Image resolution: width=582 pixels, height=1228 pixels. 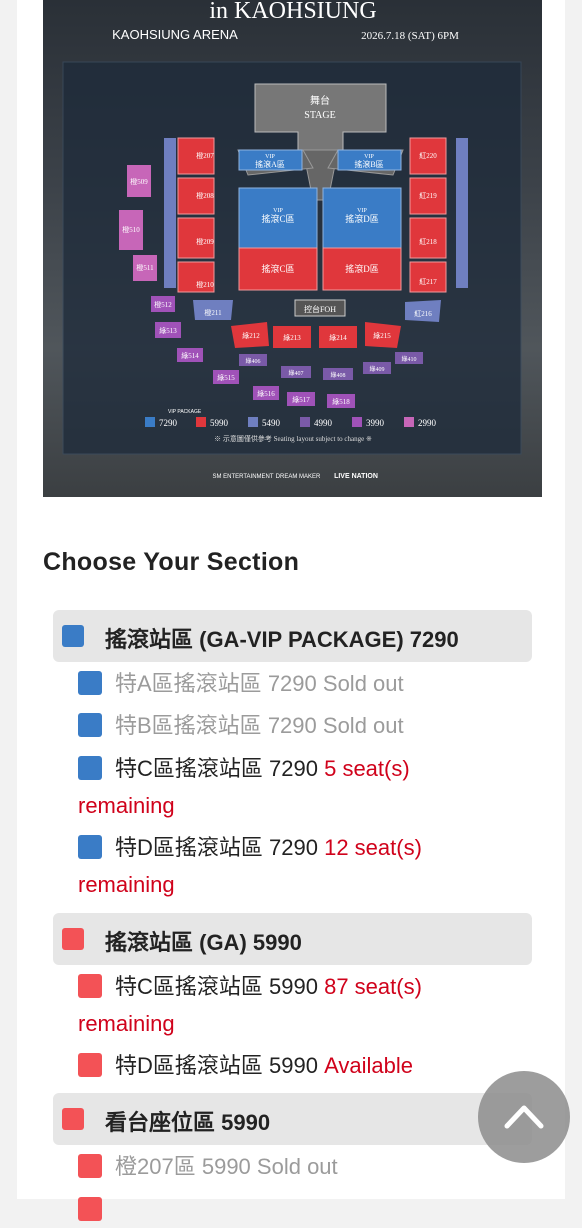 What do you see at coordinates (168, 423) in the screenshot?
I see `legend-price: 7290` at bounding box center [168, 423].